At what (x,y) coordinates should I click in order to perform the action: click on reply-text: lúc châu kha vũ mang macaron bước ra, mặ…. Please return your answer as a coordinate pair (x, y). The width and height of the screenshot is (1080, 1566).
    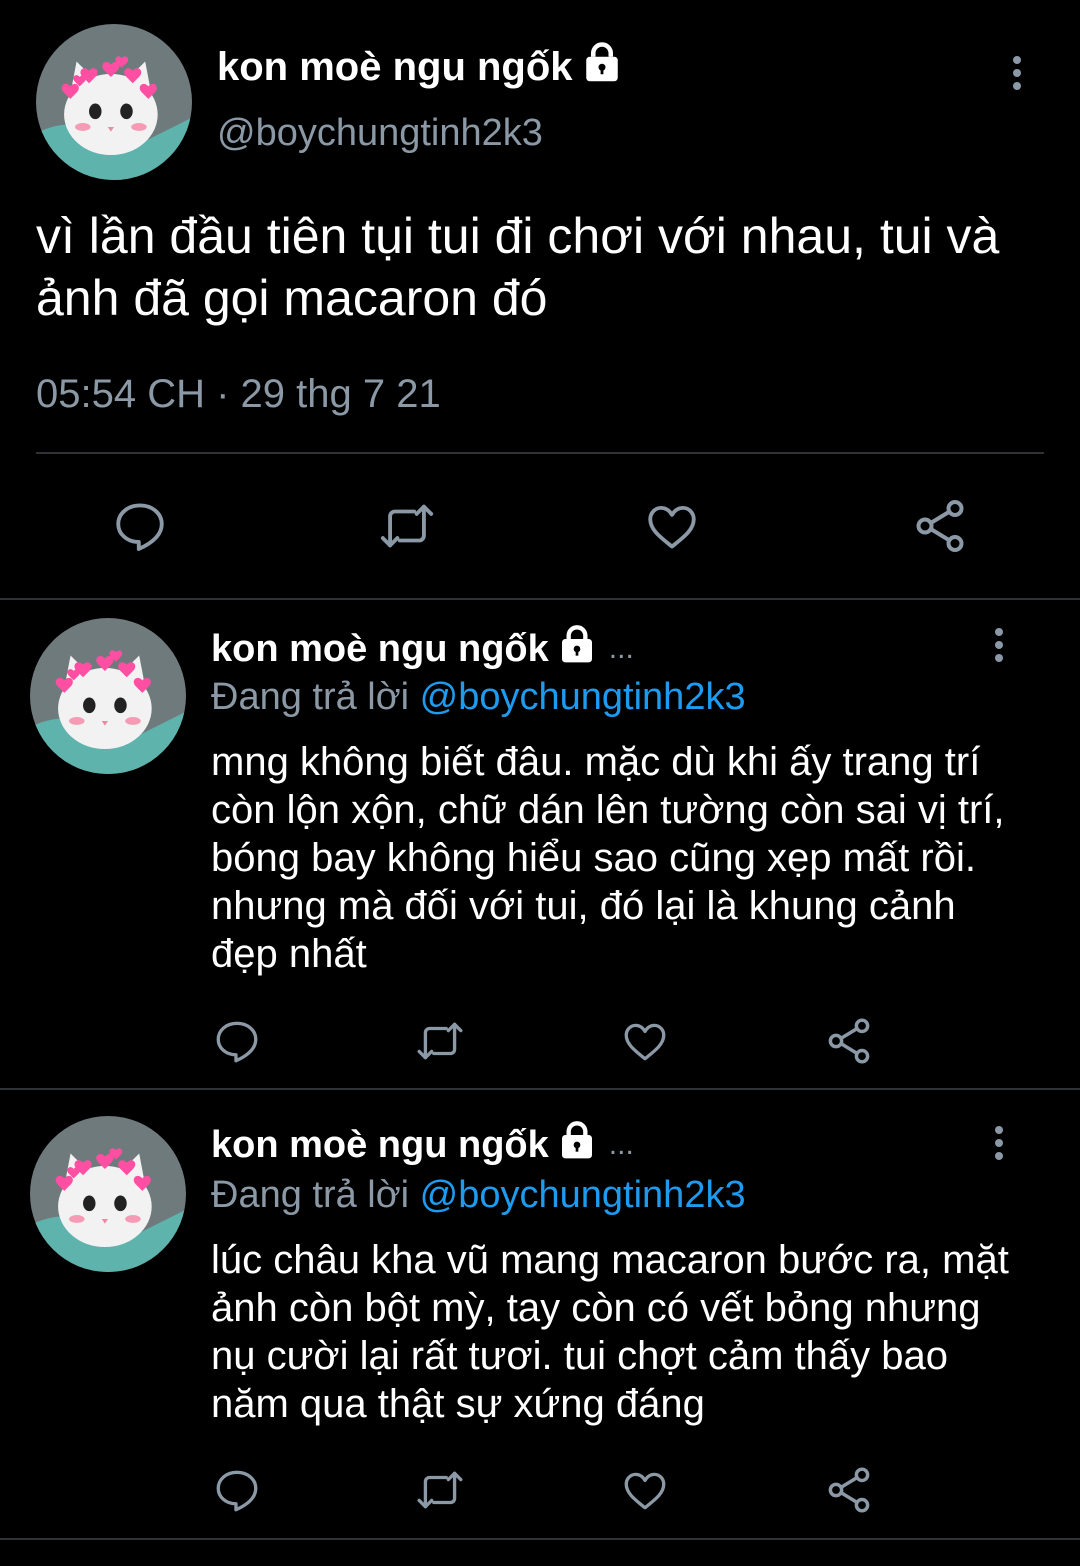
    Looking at the image, I should click on (610, 1332).